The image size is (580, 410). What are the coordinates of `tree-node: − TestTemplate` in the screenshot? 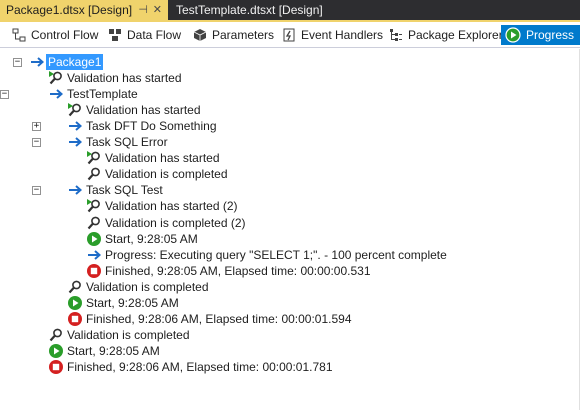 It's located at (290, 94).